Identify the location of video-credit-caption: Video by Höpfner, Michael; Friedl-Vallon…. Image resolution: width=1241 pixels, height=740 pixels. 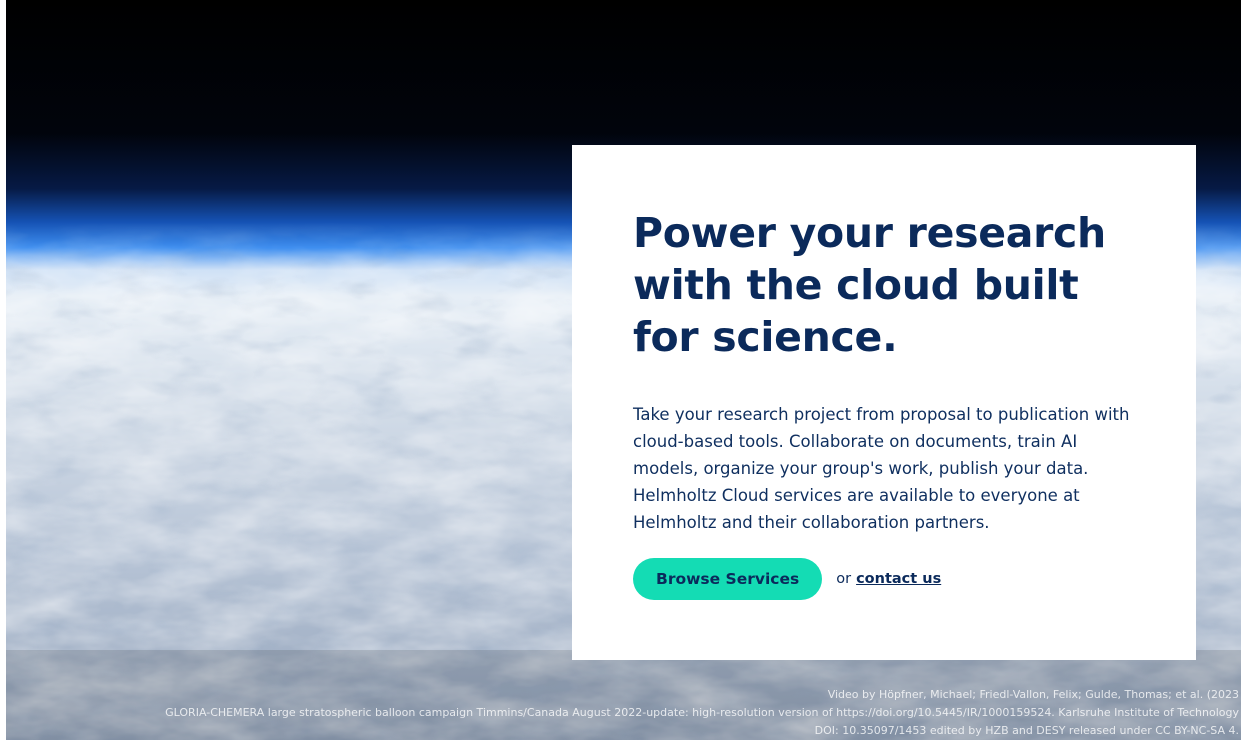
(623, 713).